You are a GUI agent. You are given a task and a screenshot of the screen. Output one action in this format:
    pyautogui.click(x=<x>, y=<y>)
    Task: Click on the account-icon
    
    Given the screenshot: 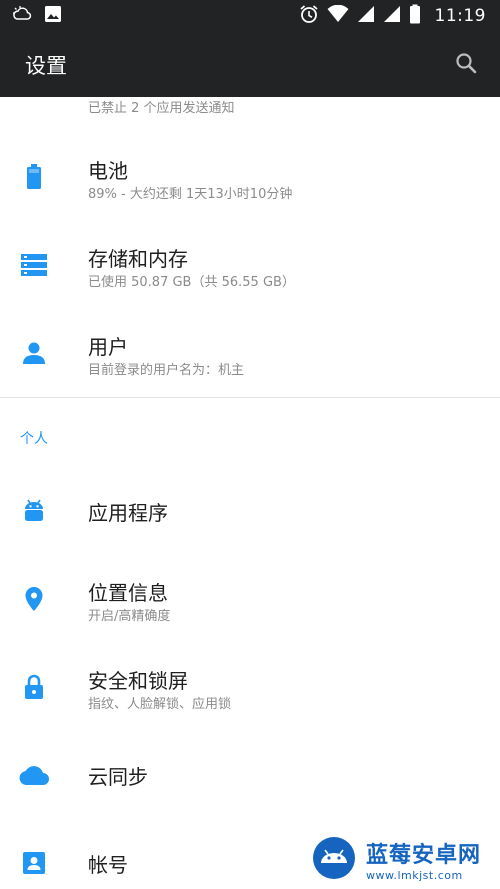 What is the action you would take?
    pyautogui.click(x=34, y=863)
    